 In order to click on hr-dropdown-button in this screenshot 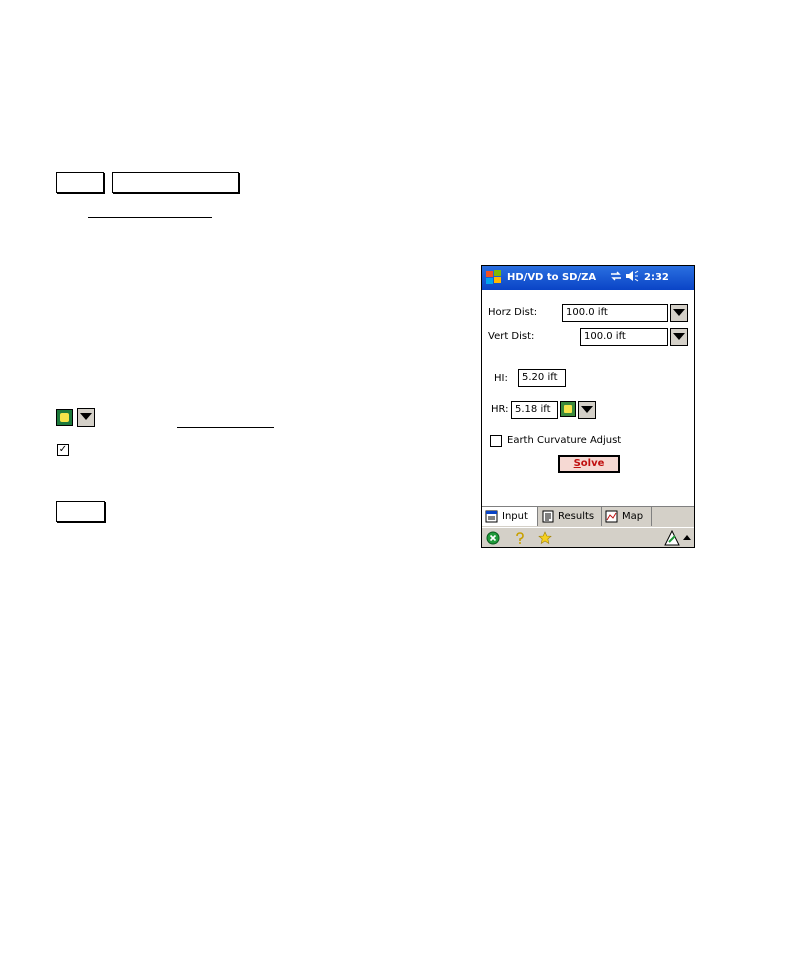, I will do `click(587, 410)`.